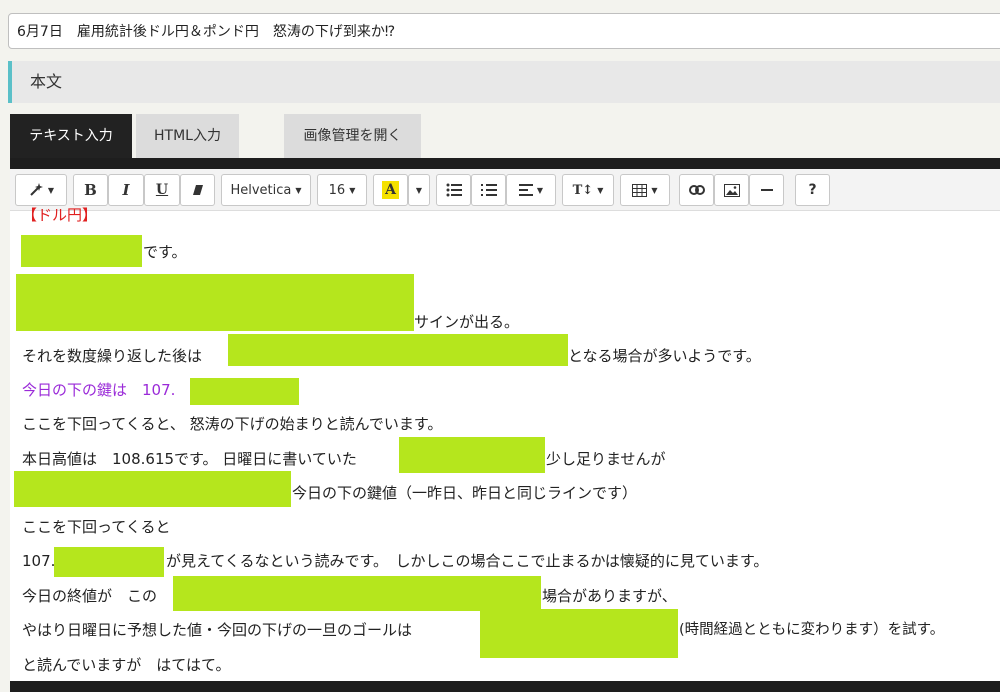 The width and height of the screenshot is (1000, 692). I want to click on line-height-dropdown: T↕ ▼, so click(588, 190).